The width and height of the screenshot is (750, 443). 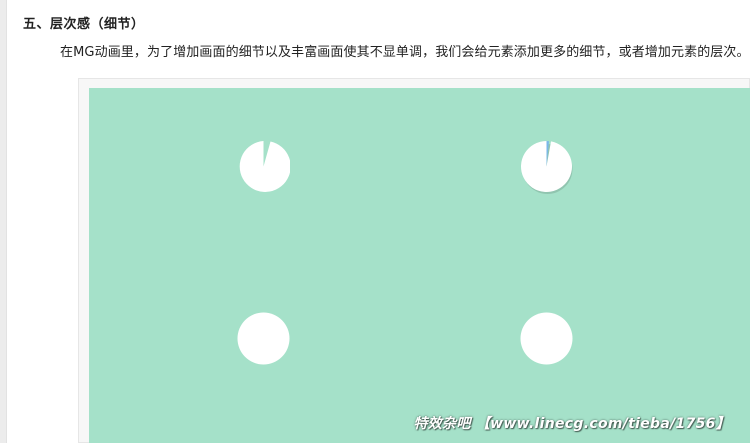 I want to click on circle-plain-icon, so click(x=263, y=338).